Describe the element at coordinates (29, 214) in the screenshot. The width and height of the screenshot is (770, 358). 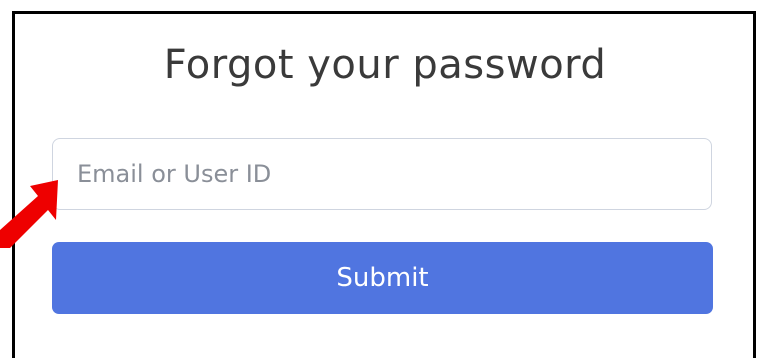
I see `red-pointer-arrow-icon` at that location.